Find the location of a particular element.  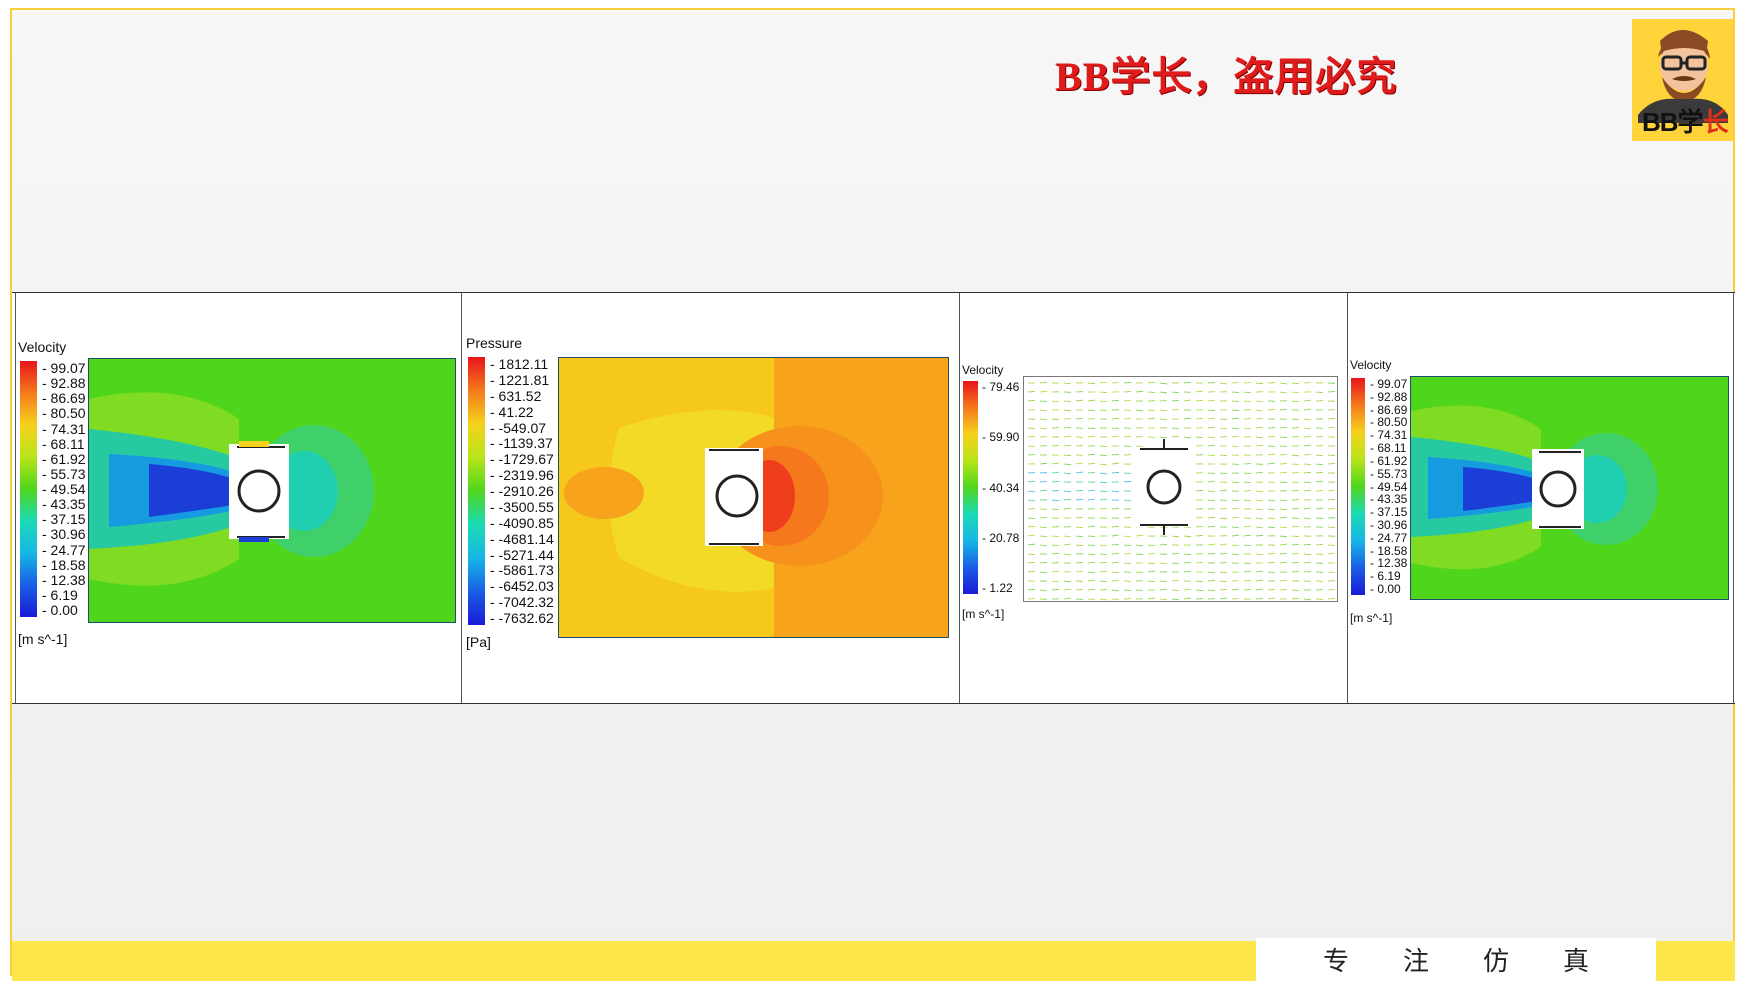

avatar: BB学长 is located at coordinates (1682, 80).